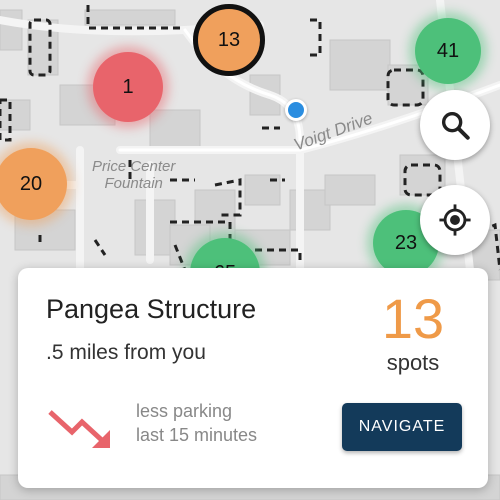  I want to click on landmark-label: Price Center Fountain, so click(133, 175).